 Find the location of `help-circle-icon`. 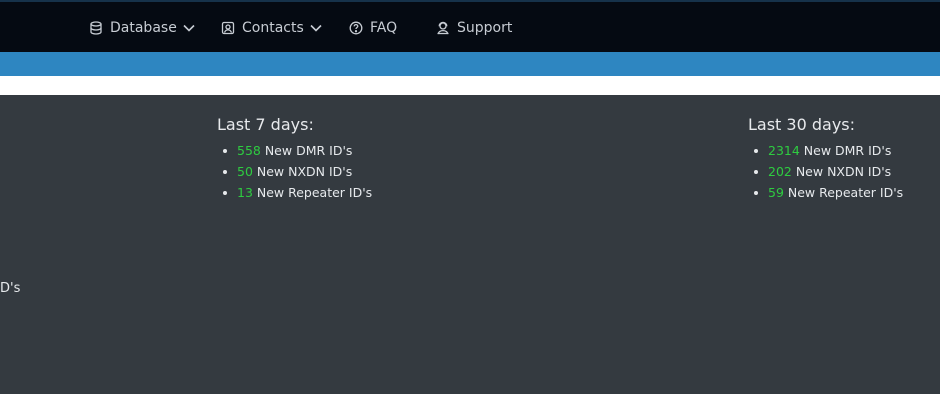

help-circle-icon is located at coordinates (356, 28).